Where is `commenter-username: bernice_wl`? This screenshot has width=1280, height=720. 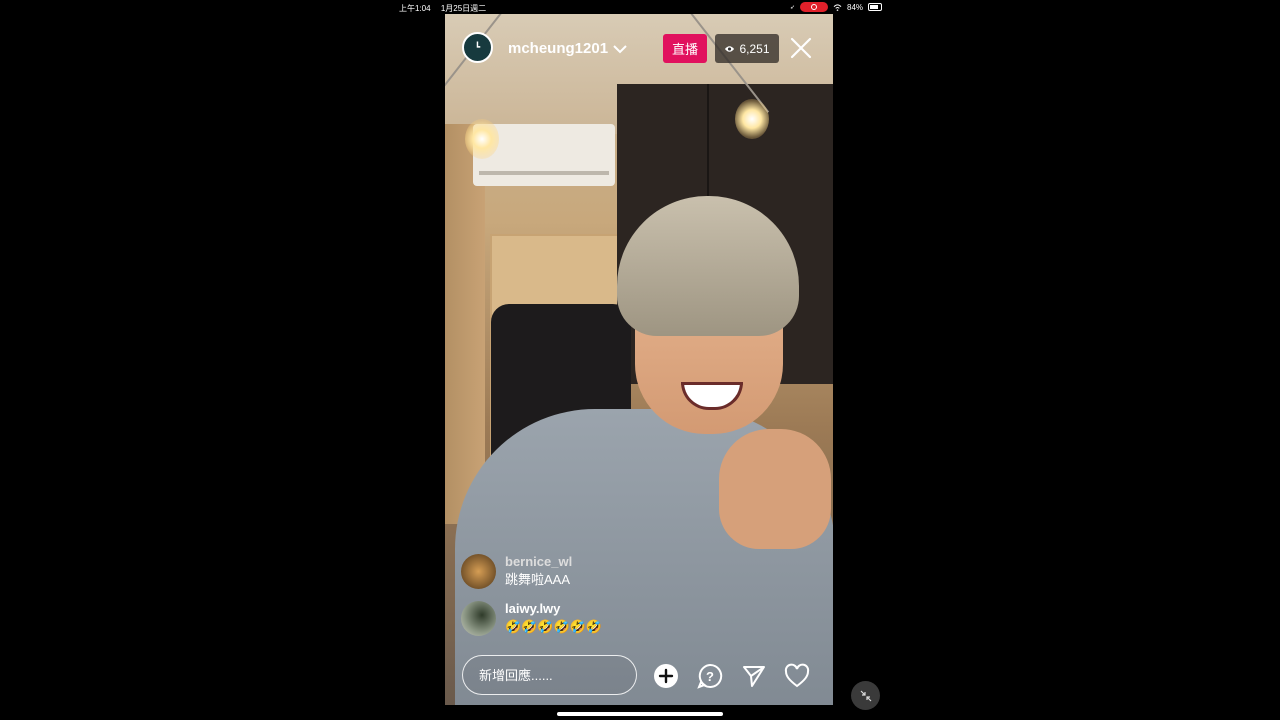
commenter-username: bernice_wl is located at coordinates (538, 562).